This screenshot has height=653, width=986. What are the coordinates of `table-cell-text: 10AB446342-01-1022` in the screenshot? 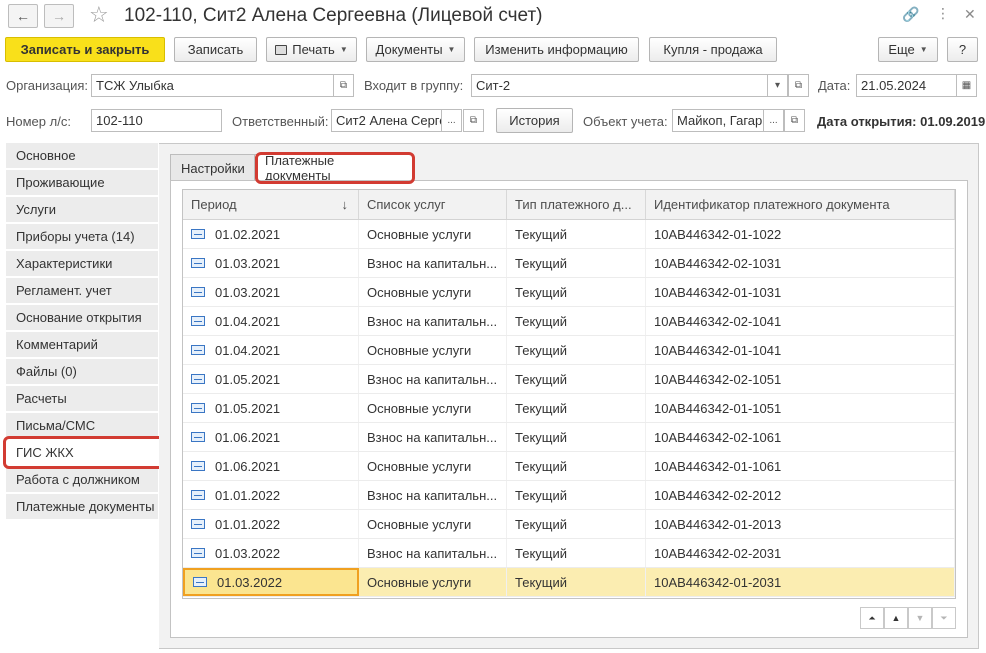 It's located at (718, 234).